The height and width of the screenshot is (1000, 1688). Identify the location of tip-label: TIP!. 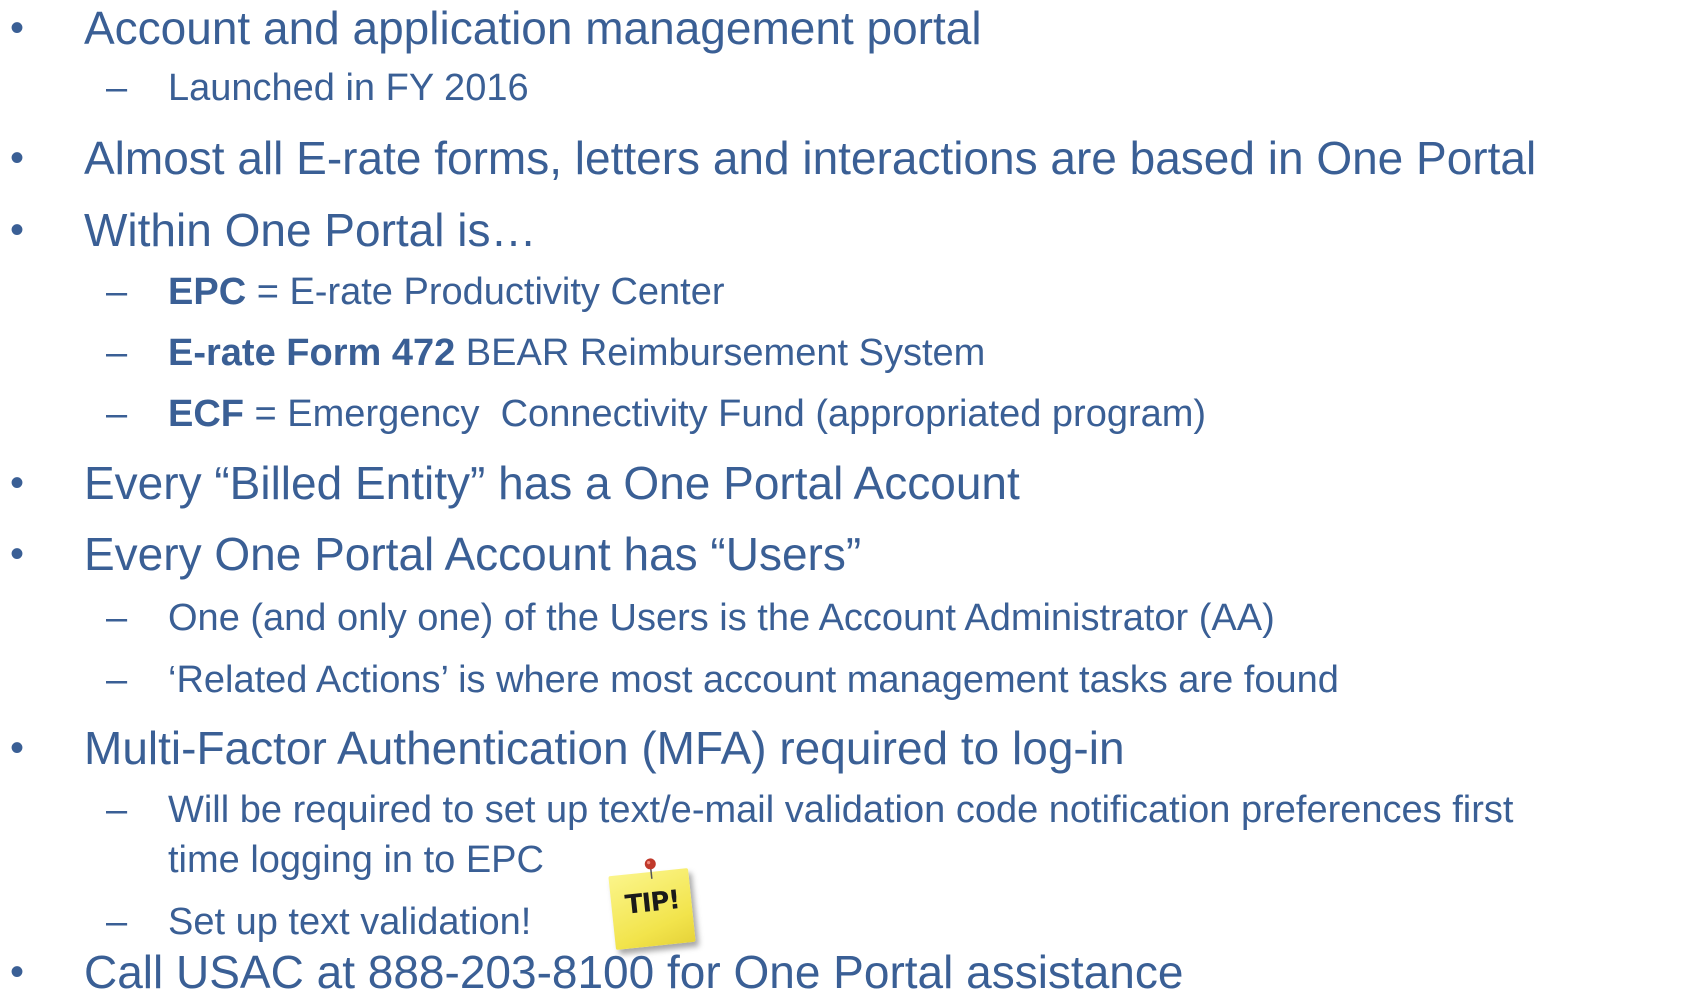
(652, 903).